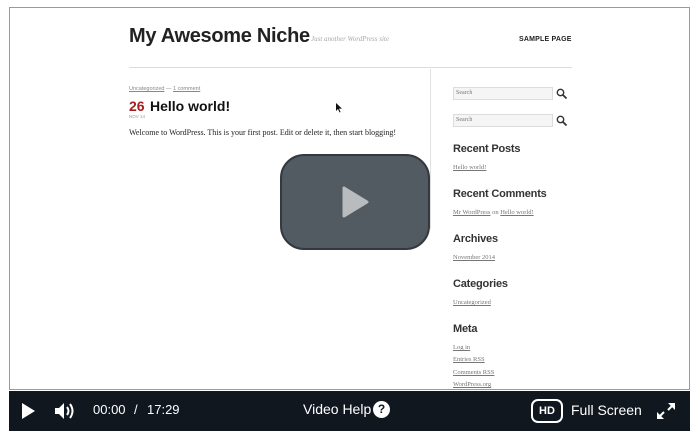 The height and width of the screenshot is (439, 700). What do you see at coordinates (487, 149) in the screenshot?
I see `widget-title-recent-posts: Recent Posts` at bounding box center [487, 149].